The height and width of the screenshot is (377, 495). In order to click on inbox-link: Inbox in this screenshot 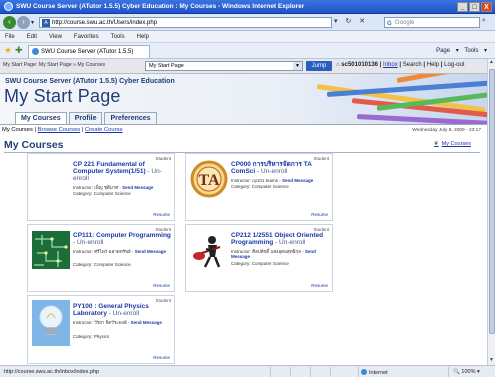, I will do `click(390, 65)`.